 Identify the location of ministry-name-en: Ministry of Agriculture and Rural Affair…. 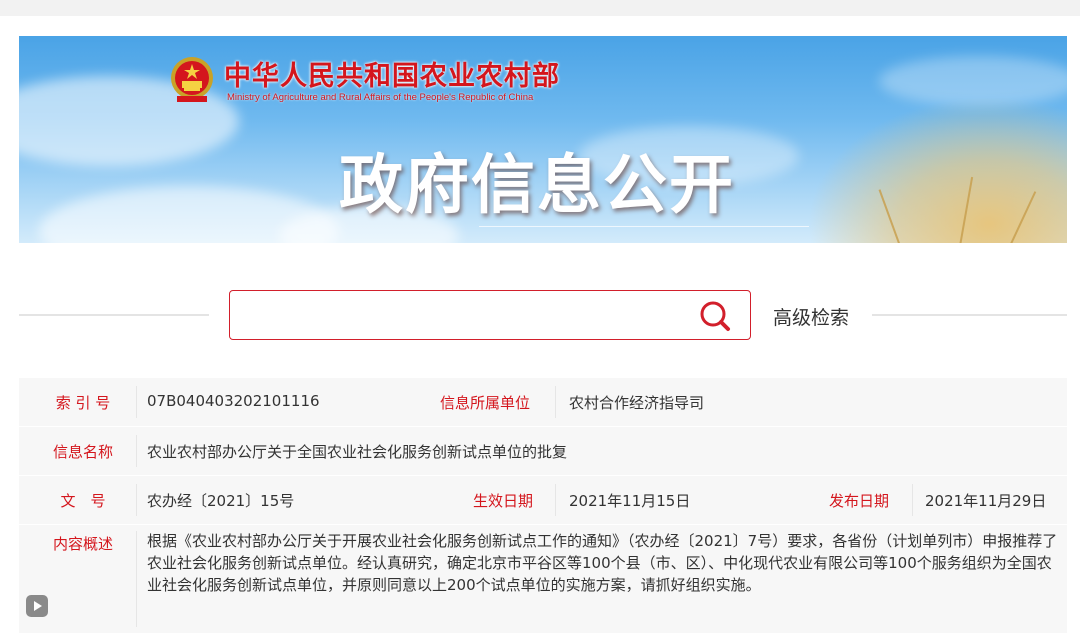
(380, 97).